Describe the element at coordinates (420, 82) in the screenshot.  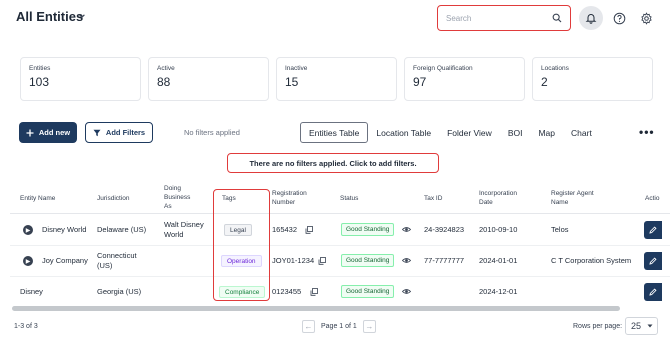
I see `stat-value: 97` at that location.